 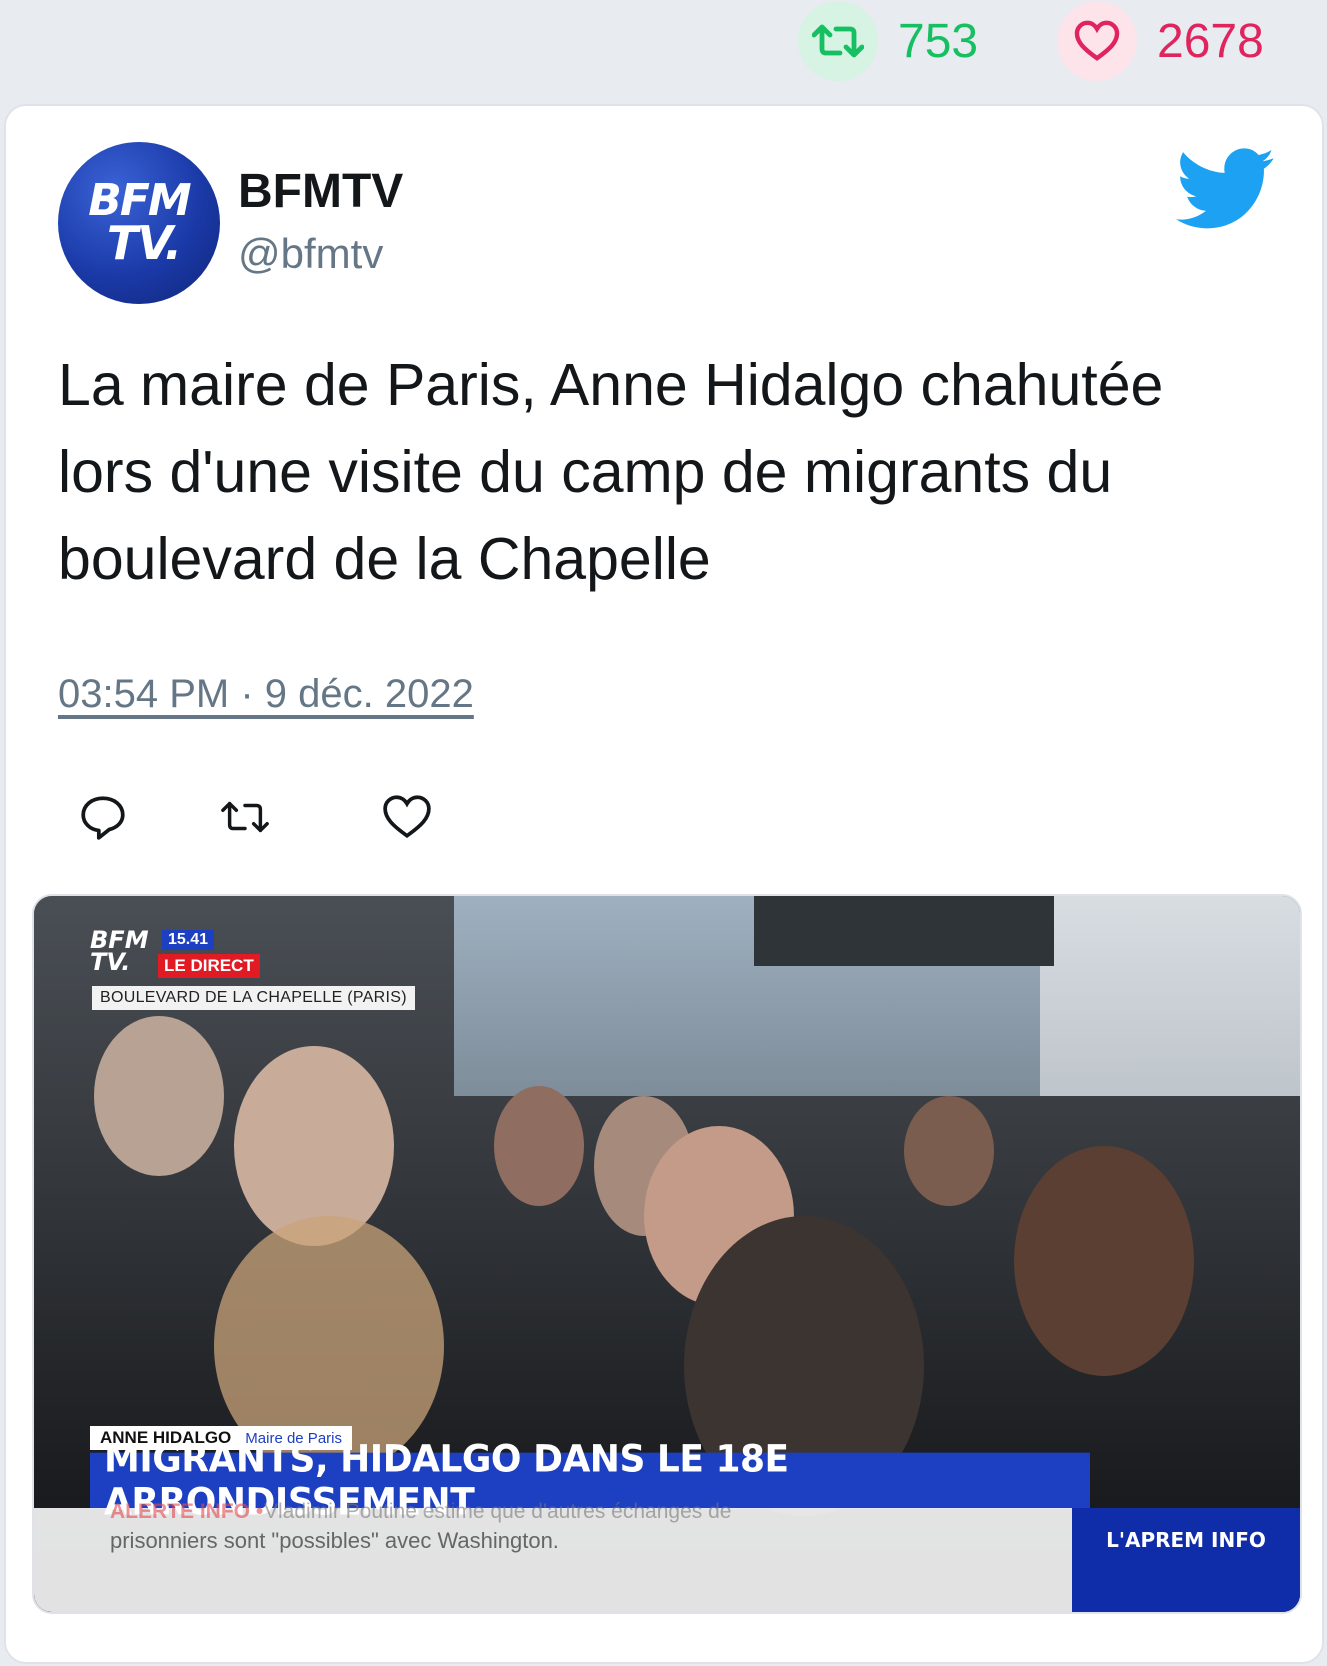 What do you see at coordinates (266, 694) in the screenshot?
I see `tweet-timestamp-link: 03:54 PM · 9 déc. 2022` at bounding box center [266, 694].